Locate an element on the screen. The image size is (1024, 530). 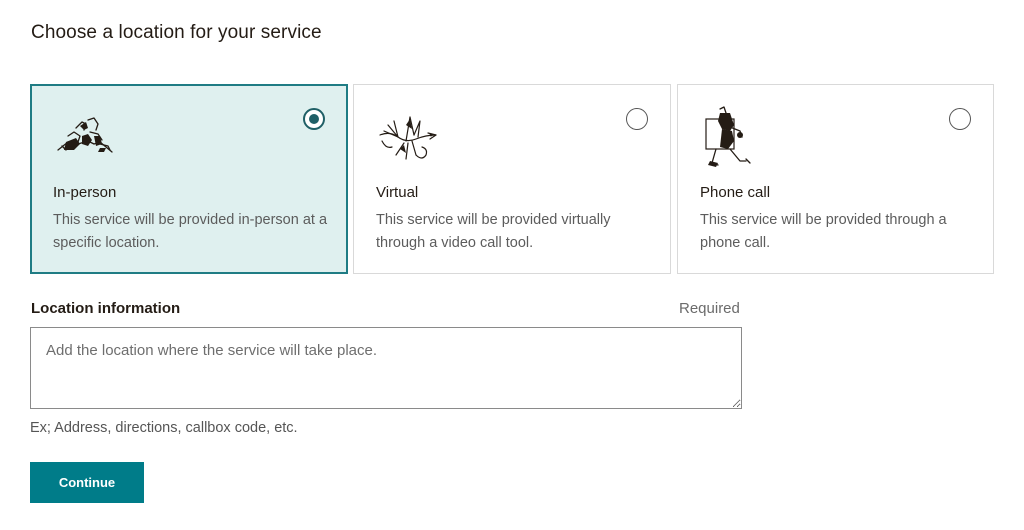
location-information-input is located at coordinates (386, 368).